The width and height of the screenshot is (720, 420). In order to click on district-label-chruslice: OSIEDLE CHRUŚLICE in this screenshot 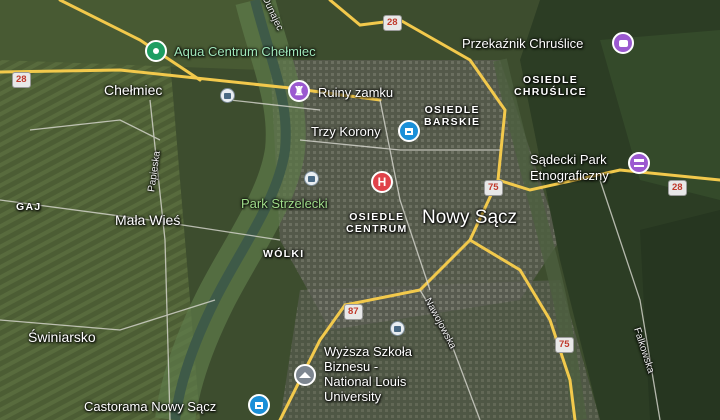, I will do `click(550, 86)`.